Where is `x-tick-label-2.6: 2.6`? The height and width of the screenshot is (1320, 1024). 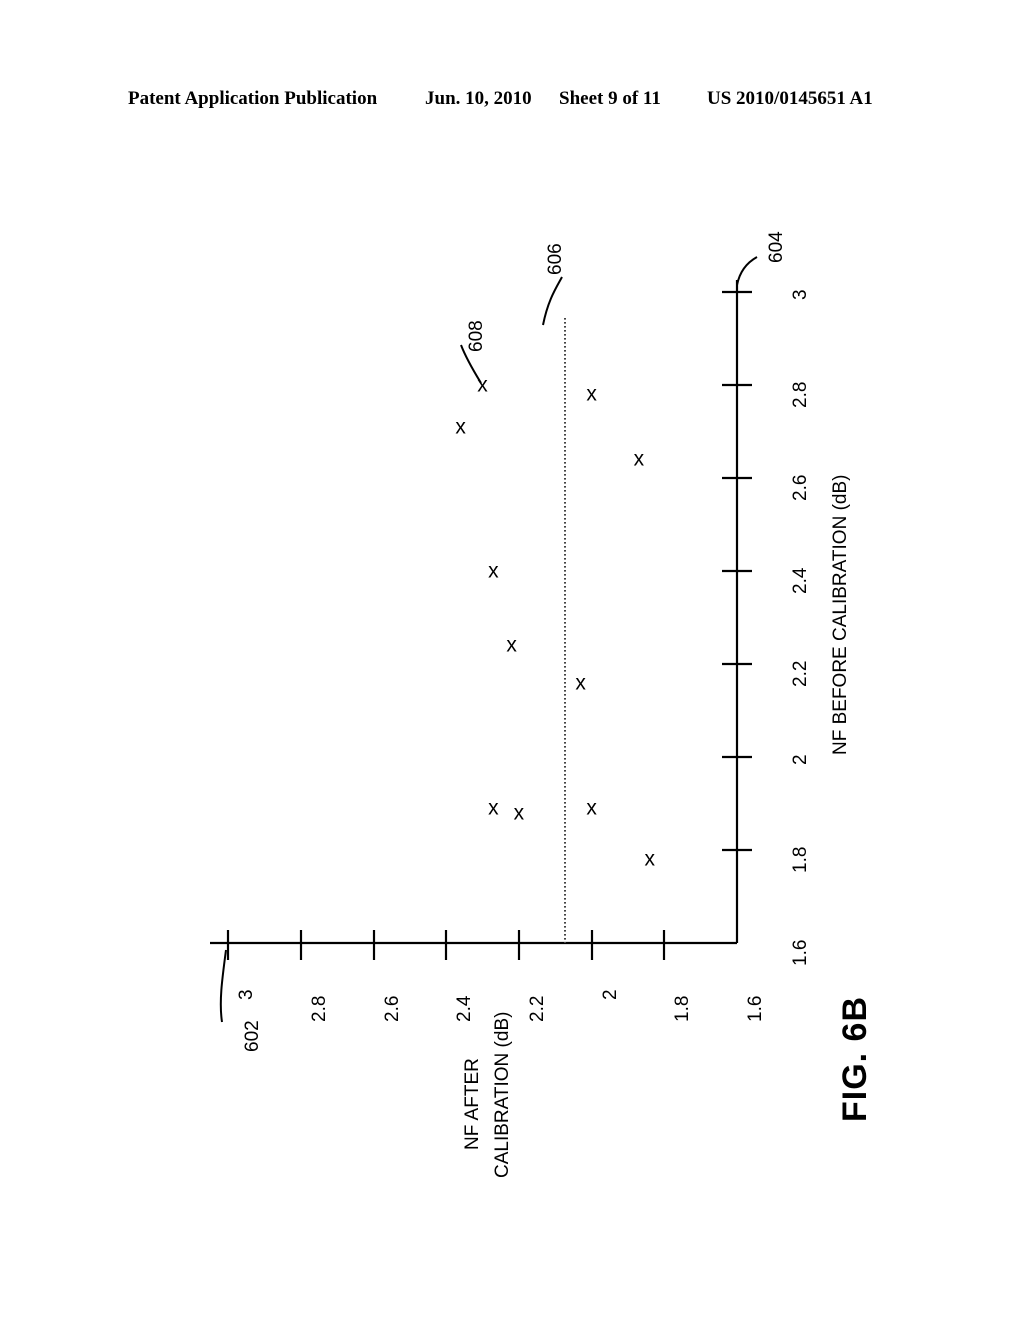 x-tick-label-2.6: 2.6 is located at coordinates (800, 487).